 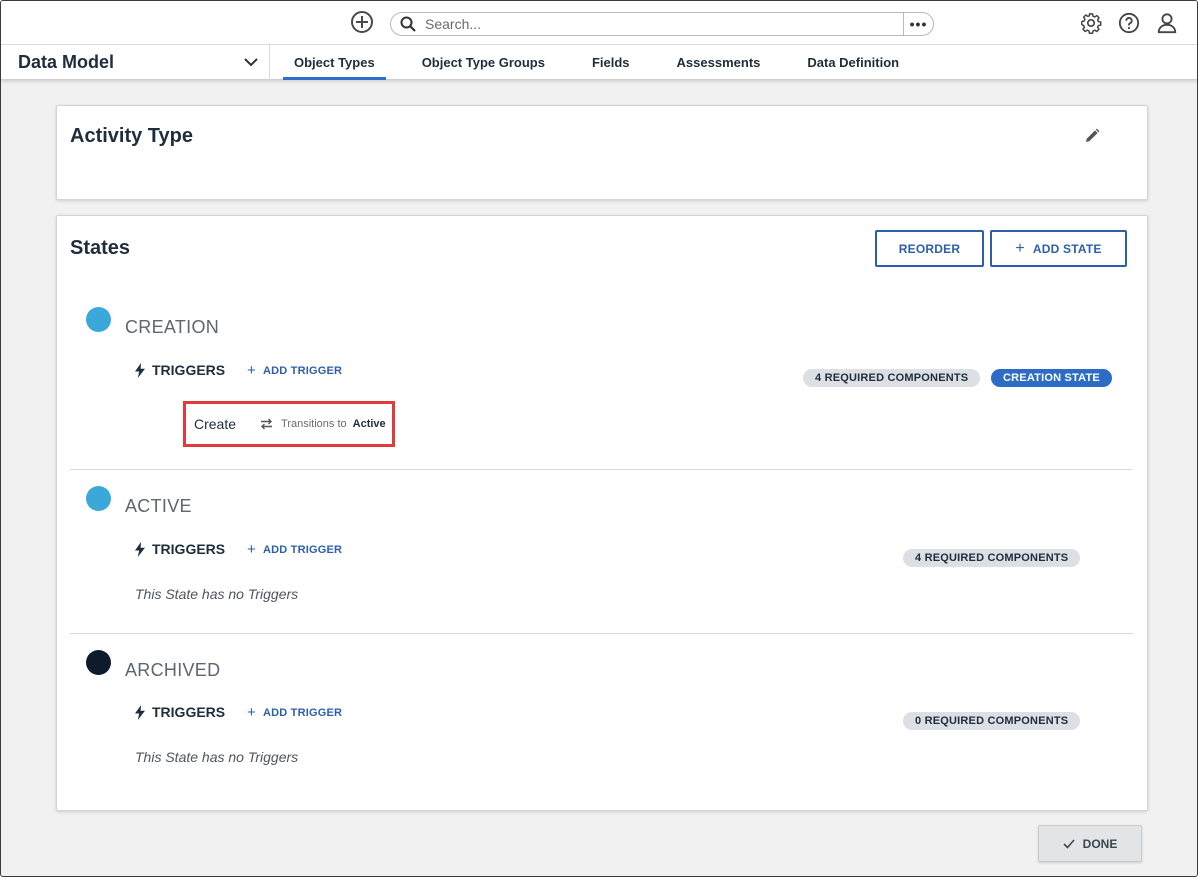 What do you see at coordinates (266, 424) in the screenshot?
I see `transition-arrows-icon` at bounding box center [266, 424].